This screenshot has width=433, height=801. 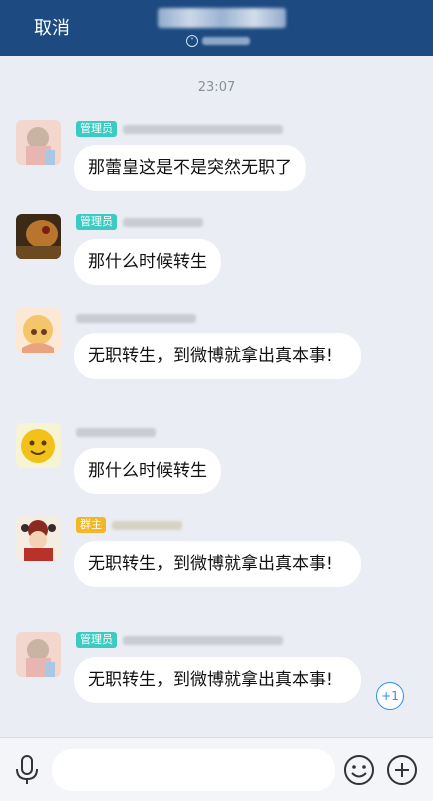 I want to click on role-badge: 群主, so click(x=91, y=525).